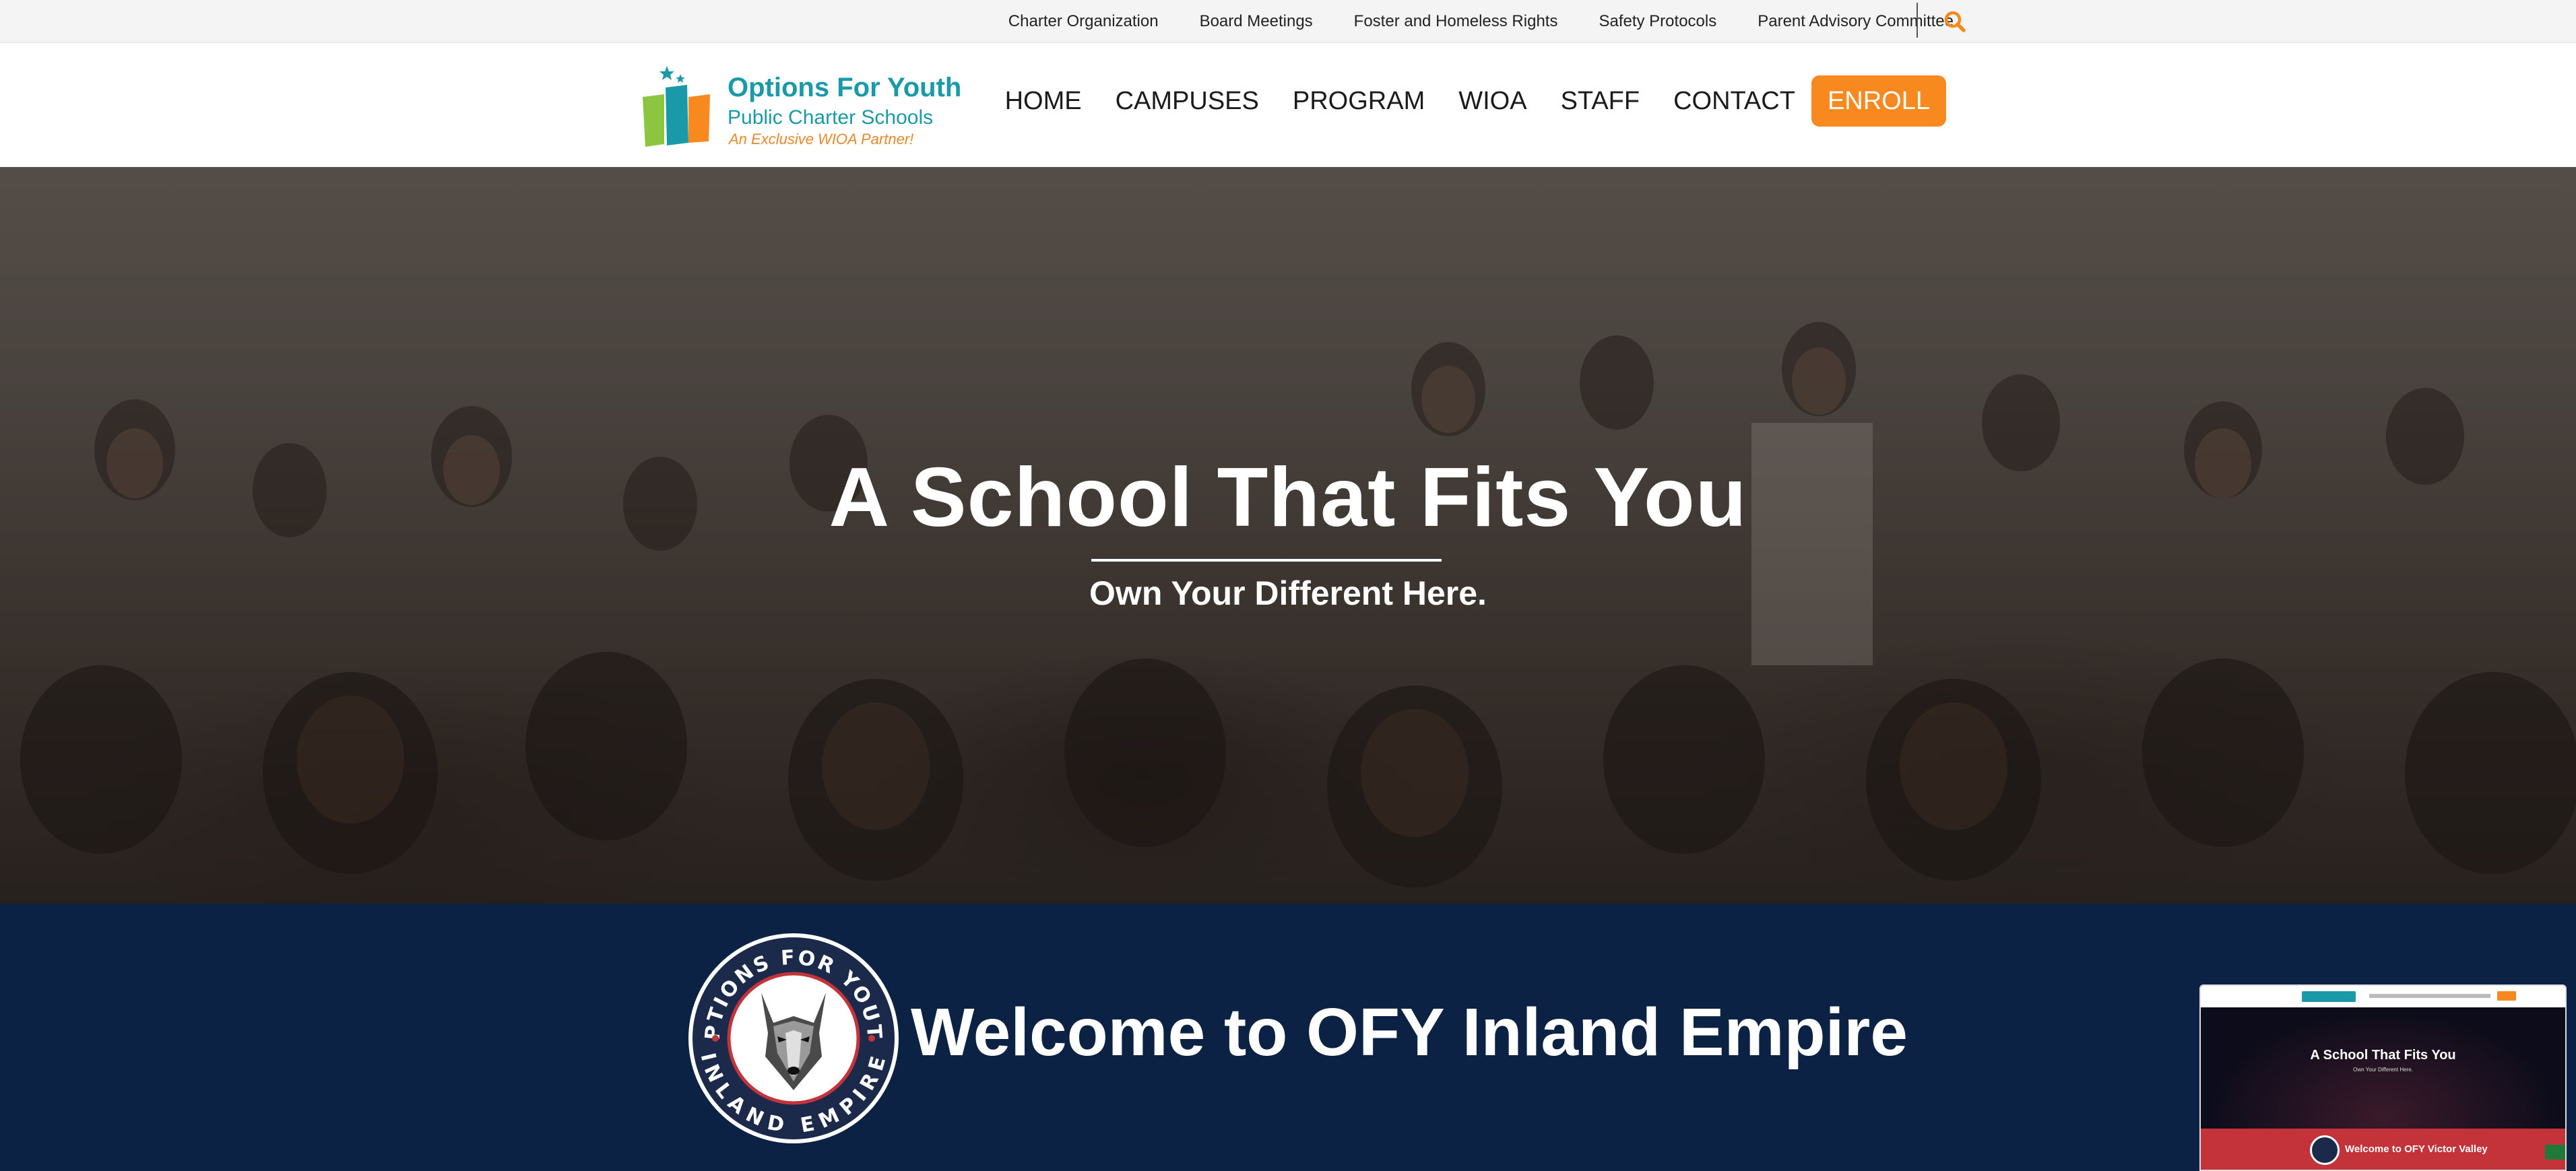 This screenshot has height=1171, width=2576. I want to click on welcome-title: Welcome to OFY Inland Empire, so click(1409, 1032).